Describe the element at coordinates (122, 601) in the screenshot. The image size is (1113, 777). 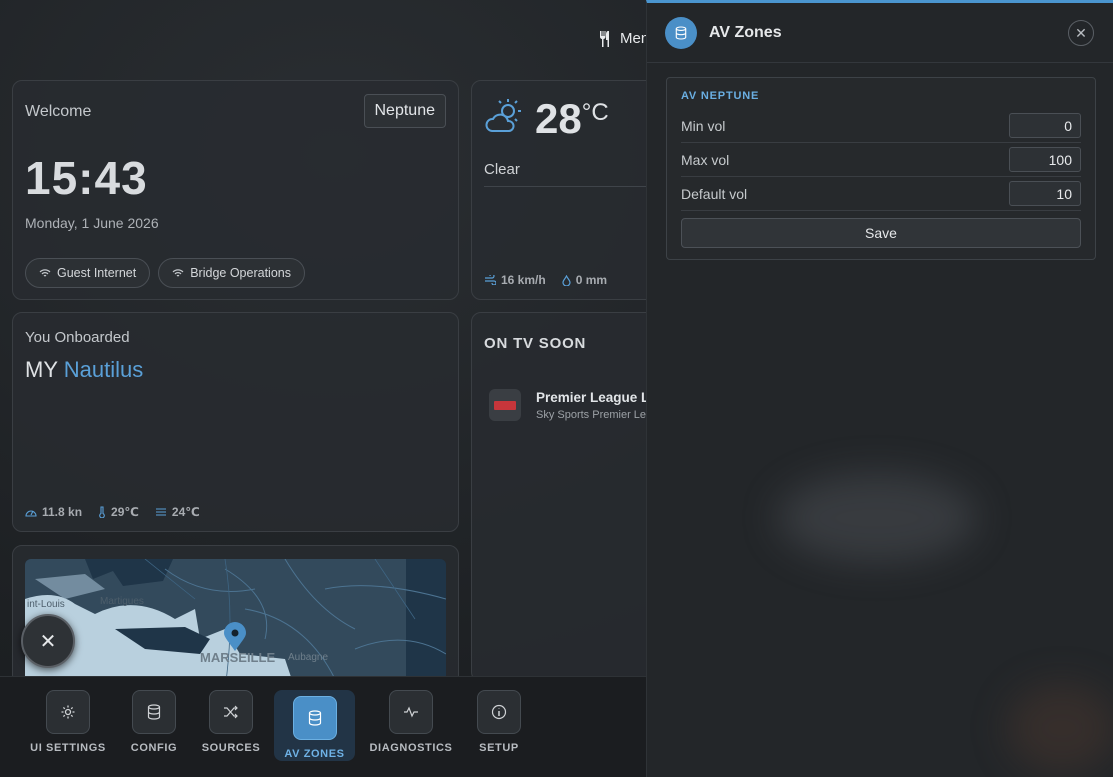
I see `map-label: Martigues` at that location.